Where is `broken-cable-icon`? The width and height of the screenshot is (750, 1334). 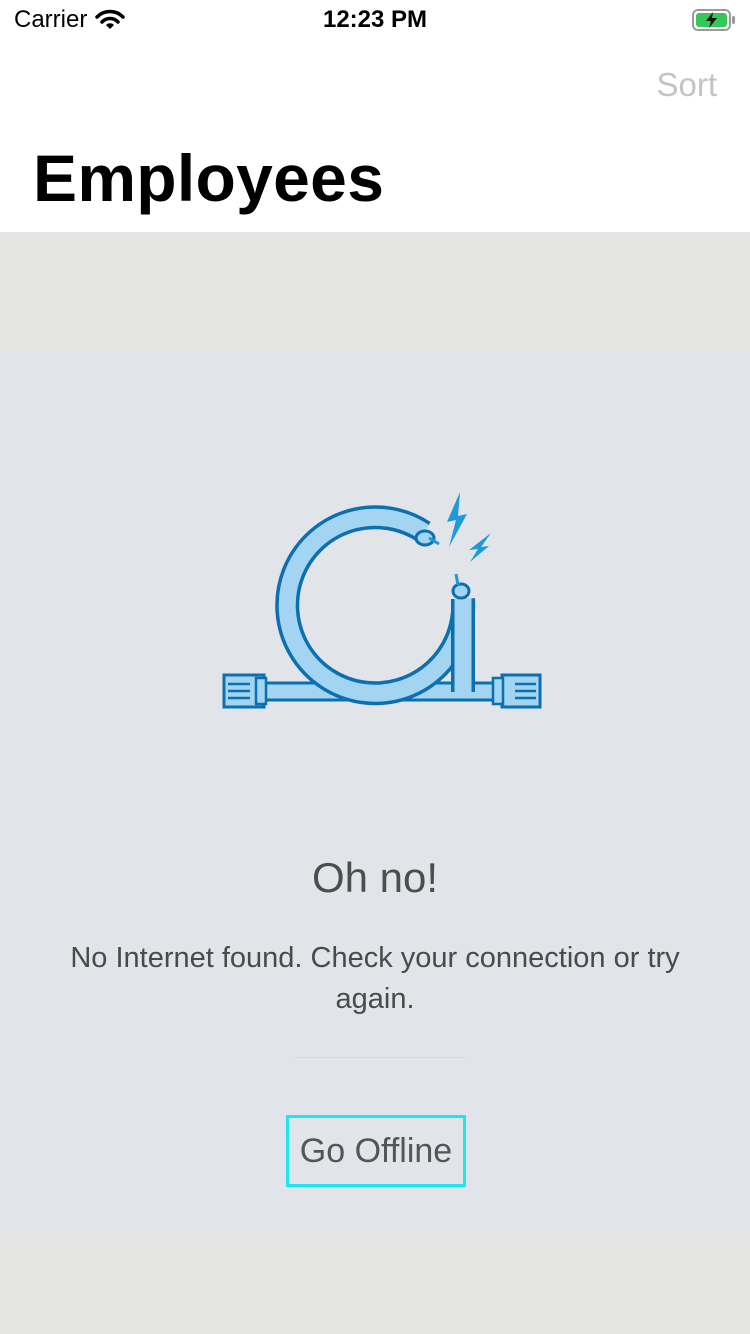
broken-cable-icon is located at coordinates (382, 600).